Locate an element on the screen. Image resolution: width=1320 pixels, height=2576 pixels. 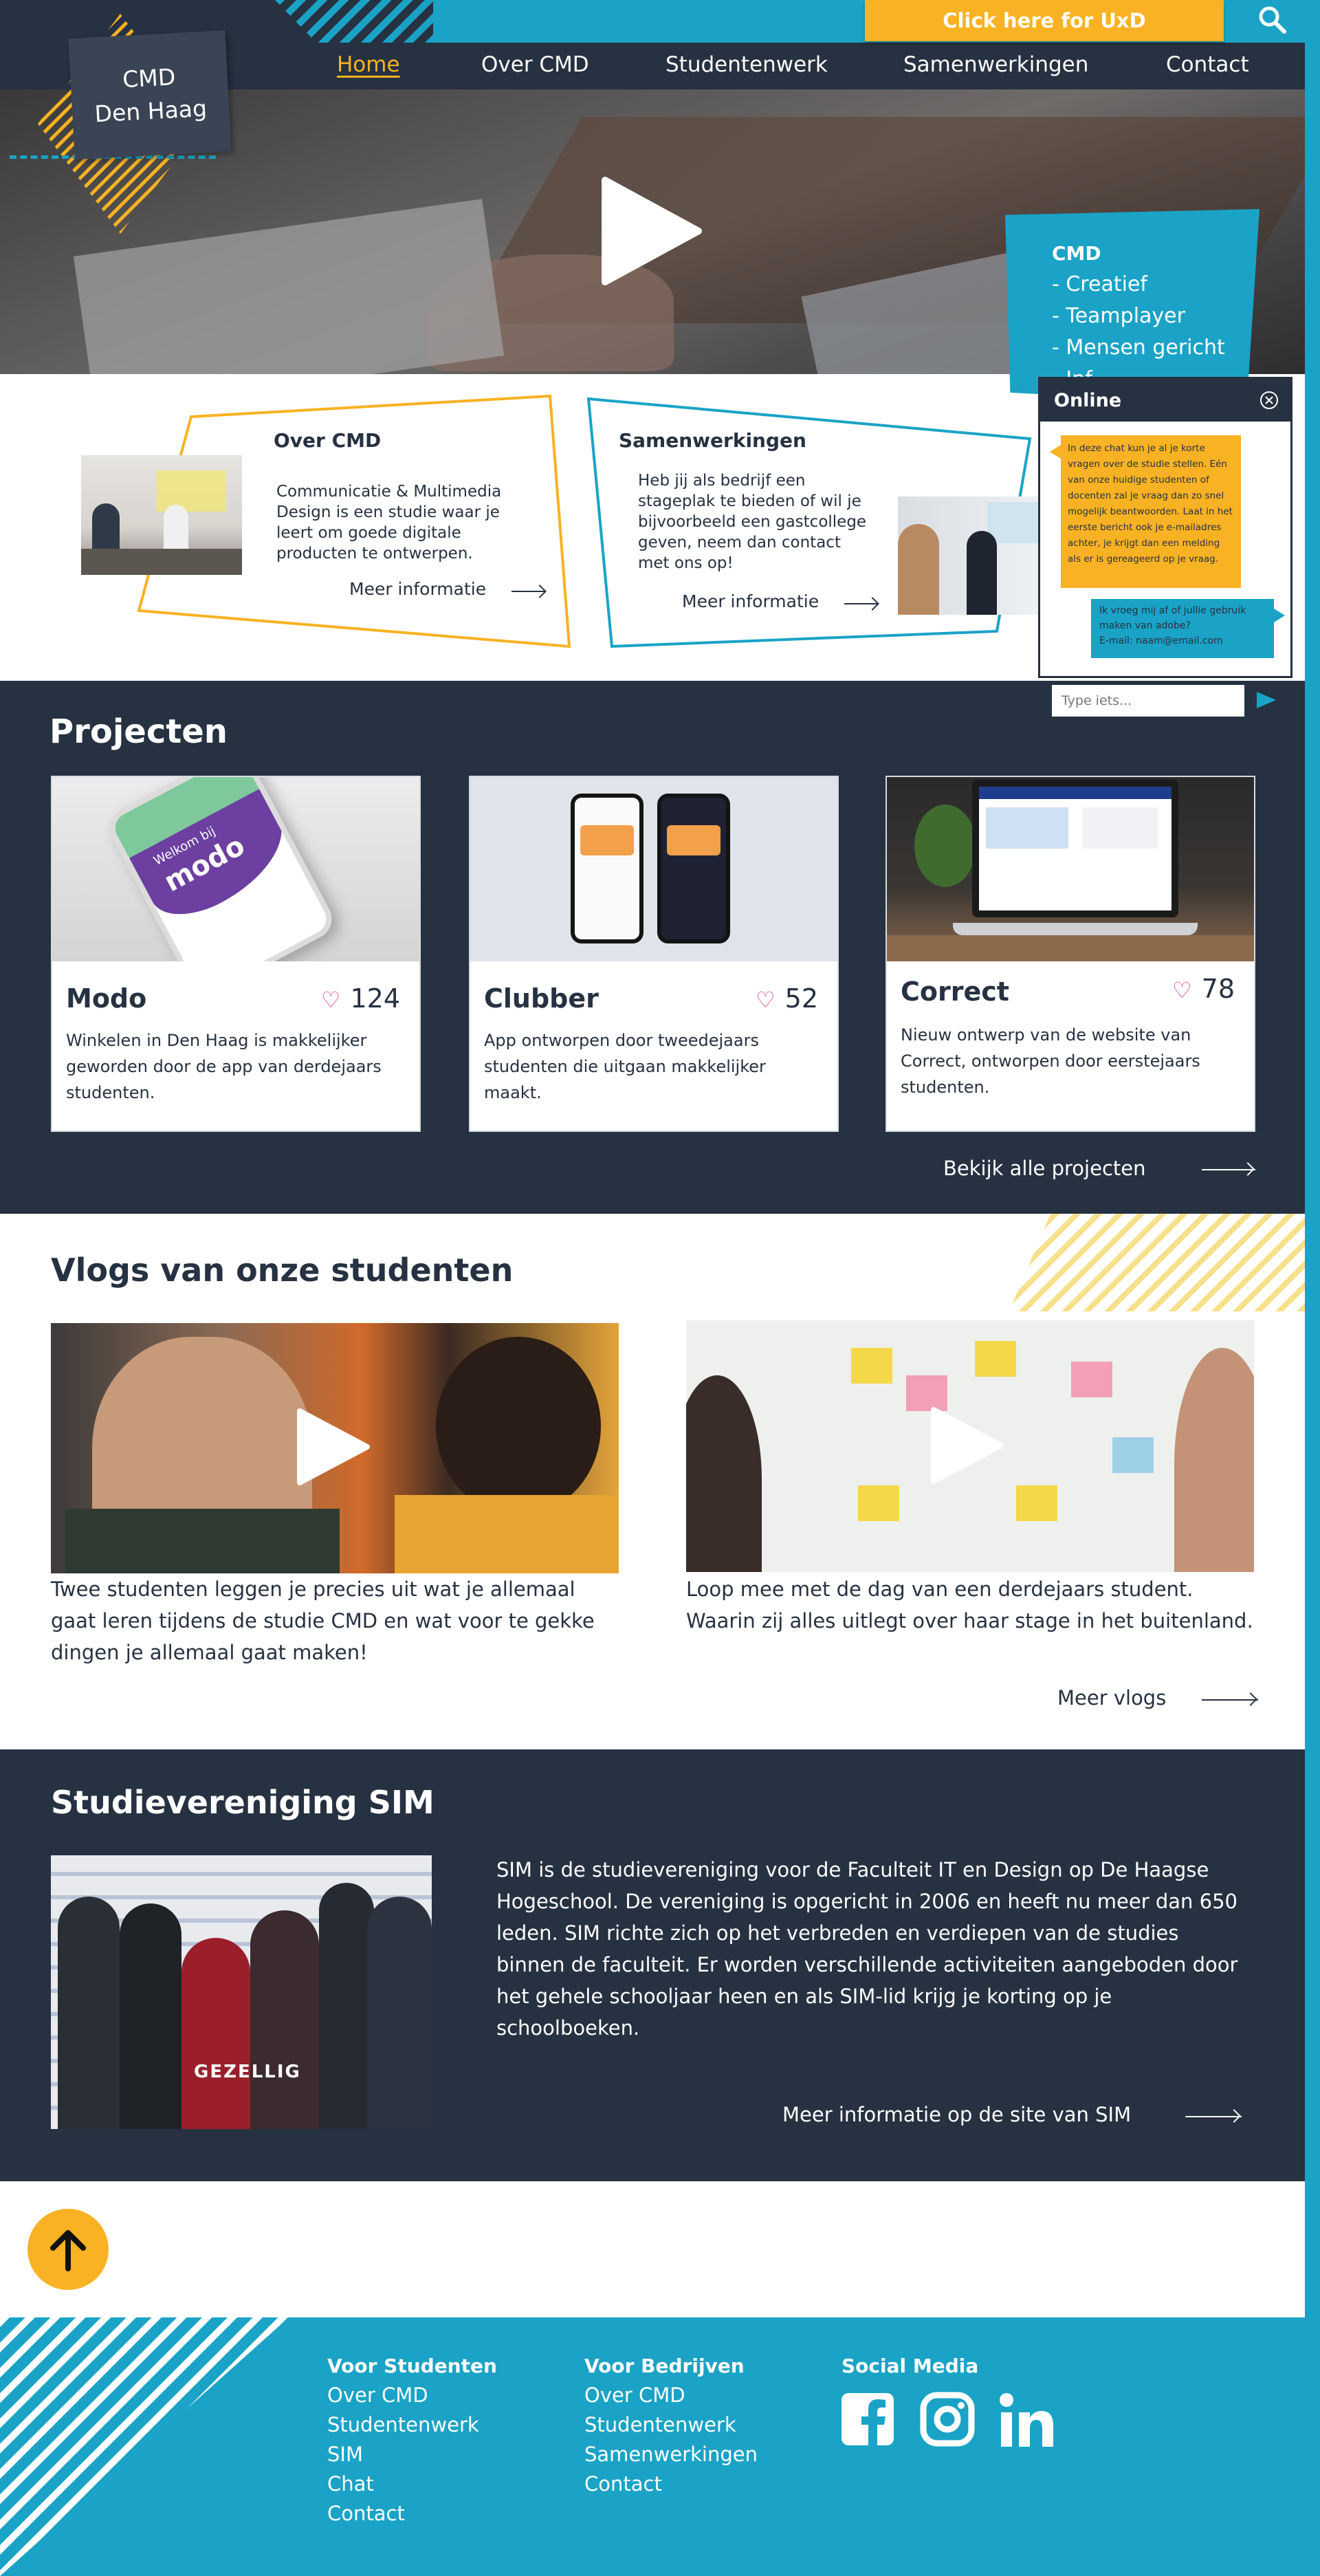
all-projects-link-label: Bekijk alle projecten is located at coordinates (1044, 1168).